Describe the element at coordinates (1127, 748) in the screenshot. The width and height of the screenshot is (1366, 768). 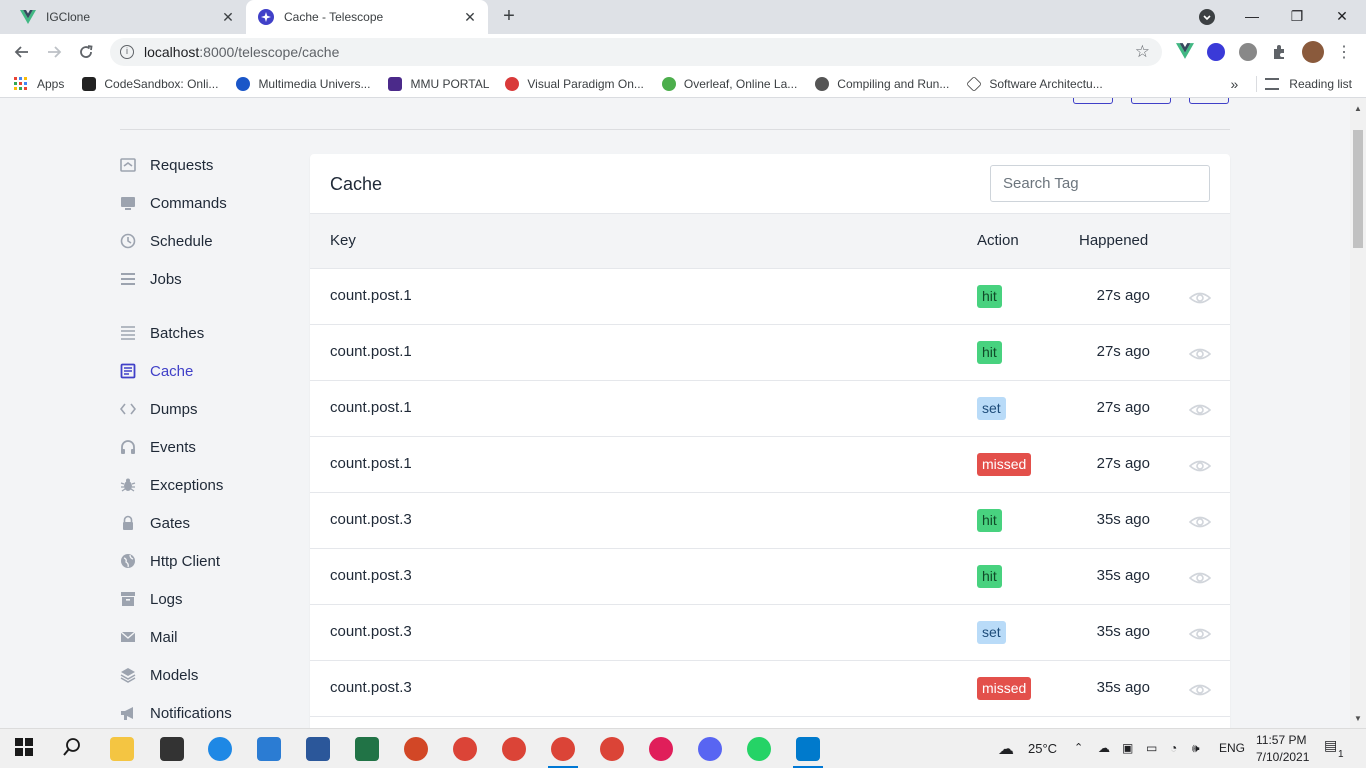
I see `clipboard-icon: ▣` at that location.